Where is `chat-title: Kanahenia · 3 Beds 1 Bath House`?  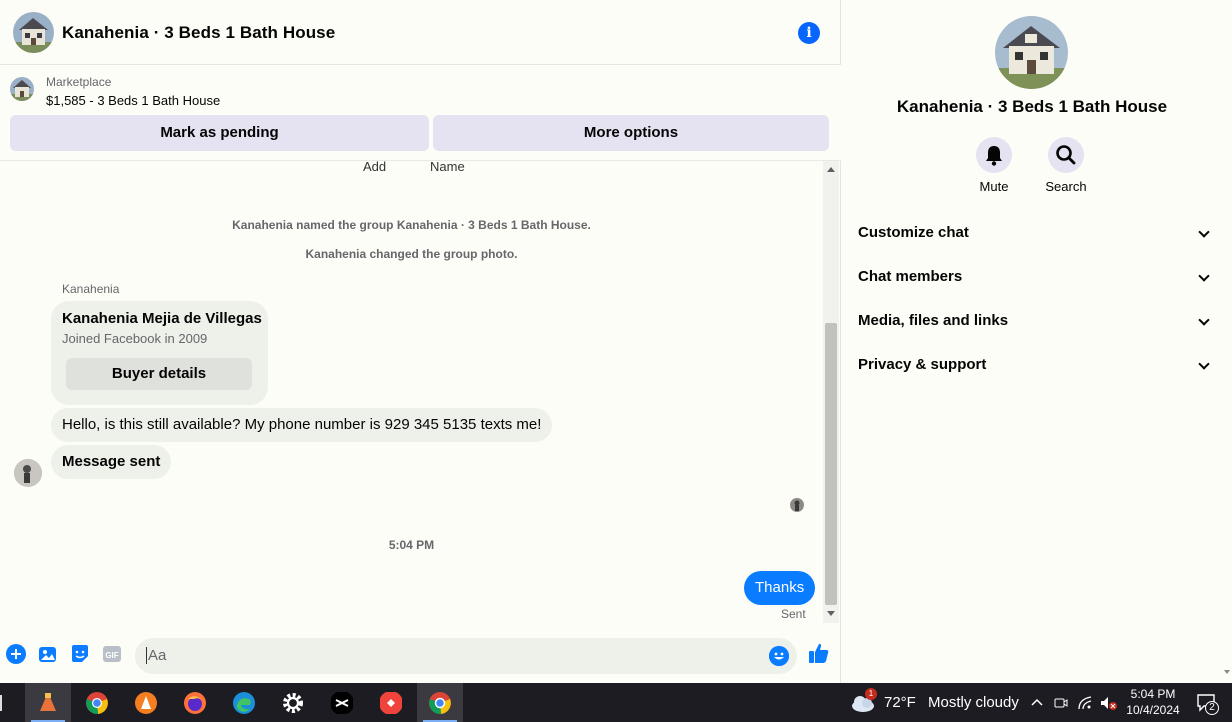 chat-title: Kanahenia · 3 Beds 1 Bath House is located at coordinates (198, 33).